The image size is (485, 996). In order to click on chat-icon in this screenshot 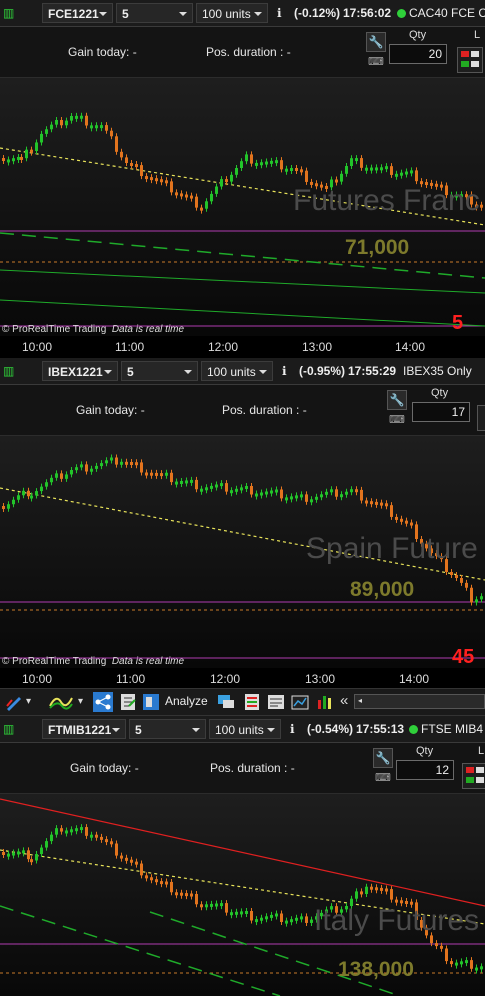, I will do `click(226, 702)`.